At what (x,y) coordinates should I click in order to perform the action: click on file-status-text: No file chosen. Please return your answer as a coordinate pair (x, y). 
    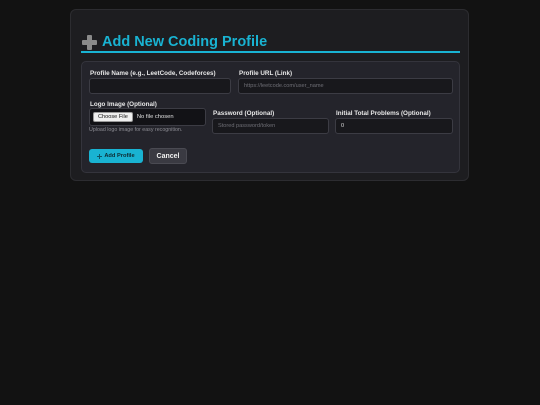
    Looking at the image, I should click on (155, 117).